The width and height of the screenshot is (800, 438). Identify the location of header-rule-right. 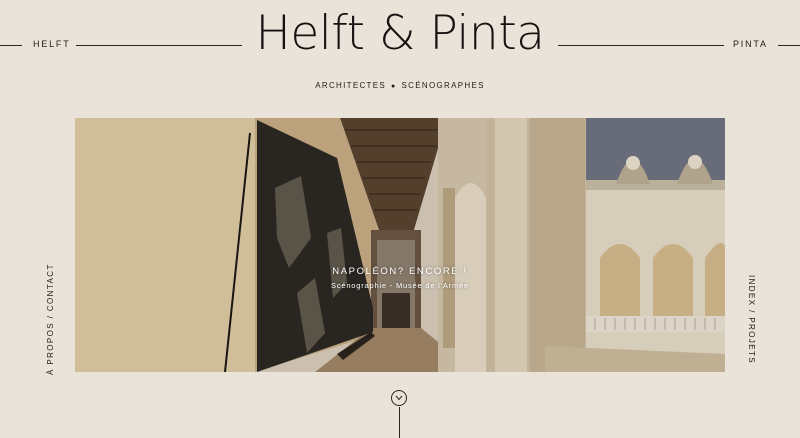
(789, 45).